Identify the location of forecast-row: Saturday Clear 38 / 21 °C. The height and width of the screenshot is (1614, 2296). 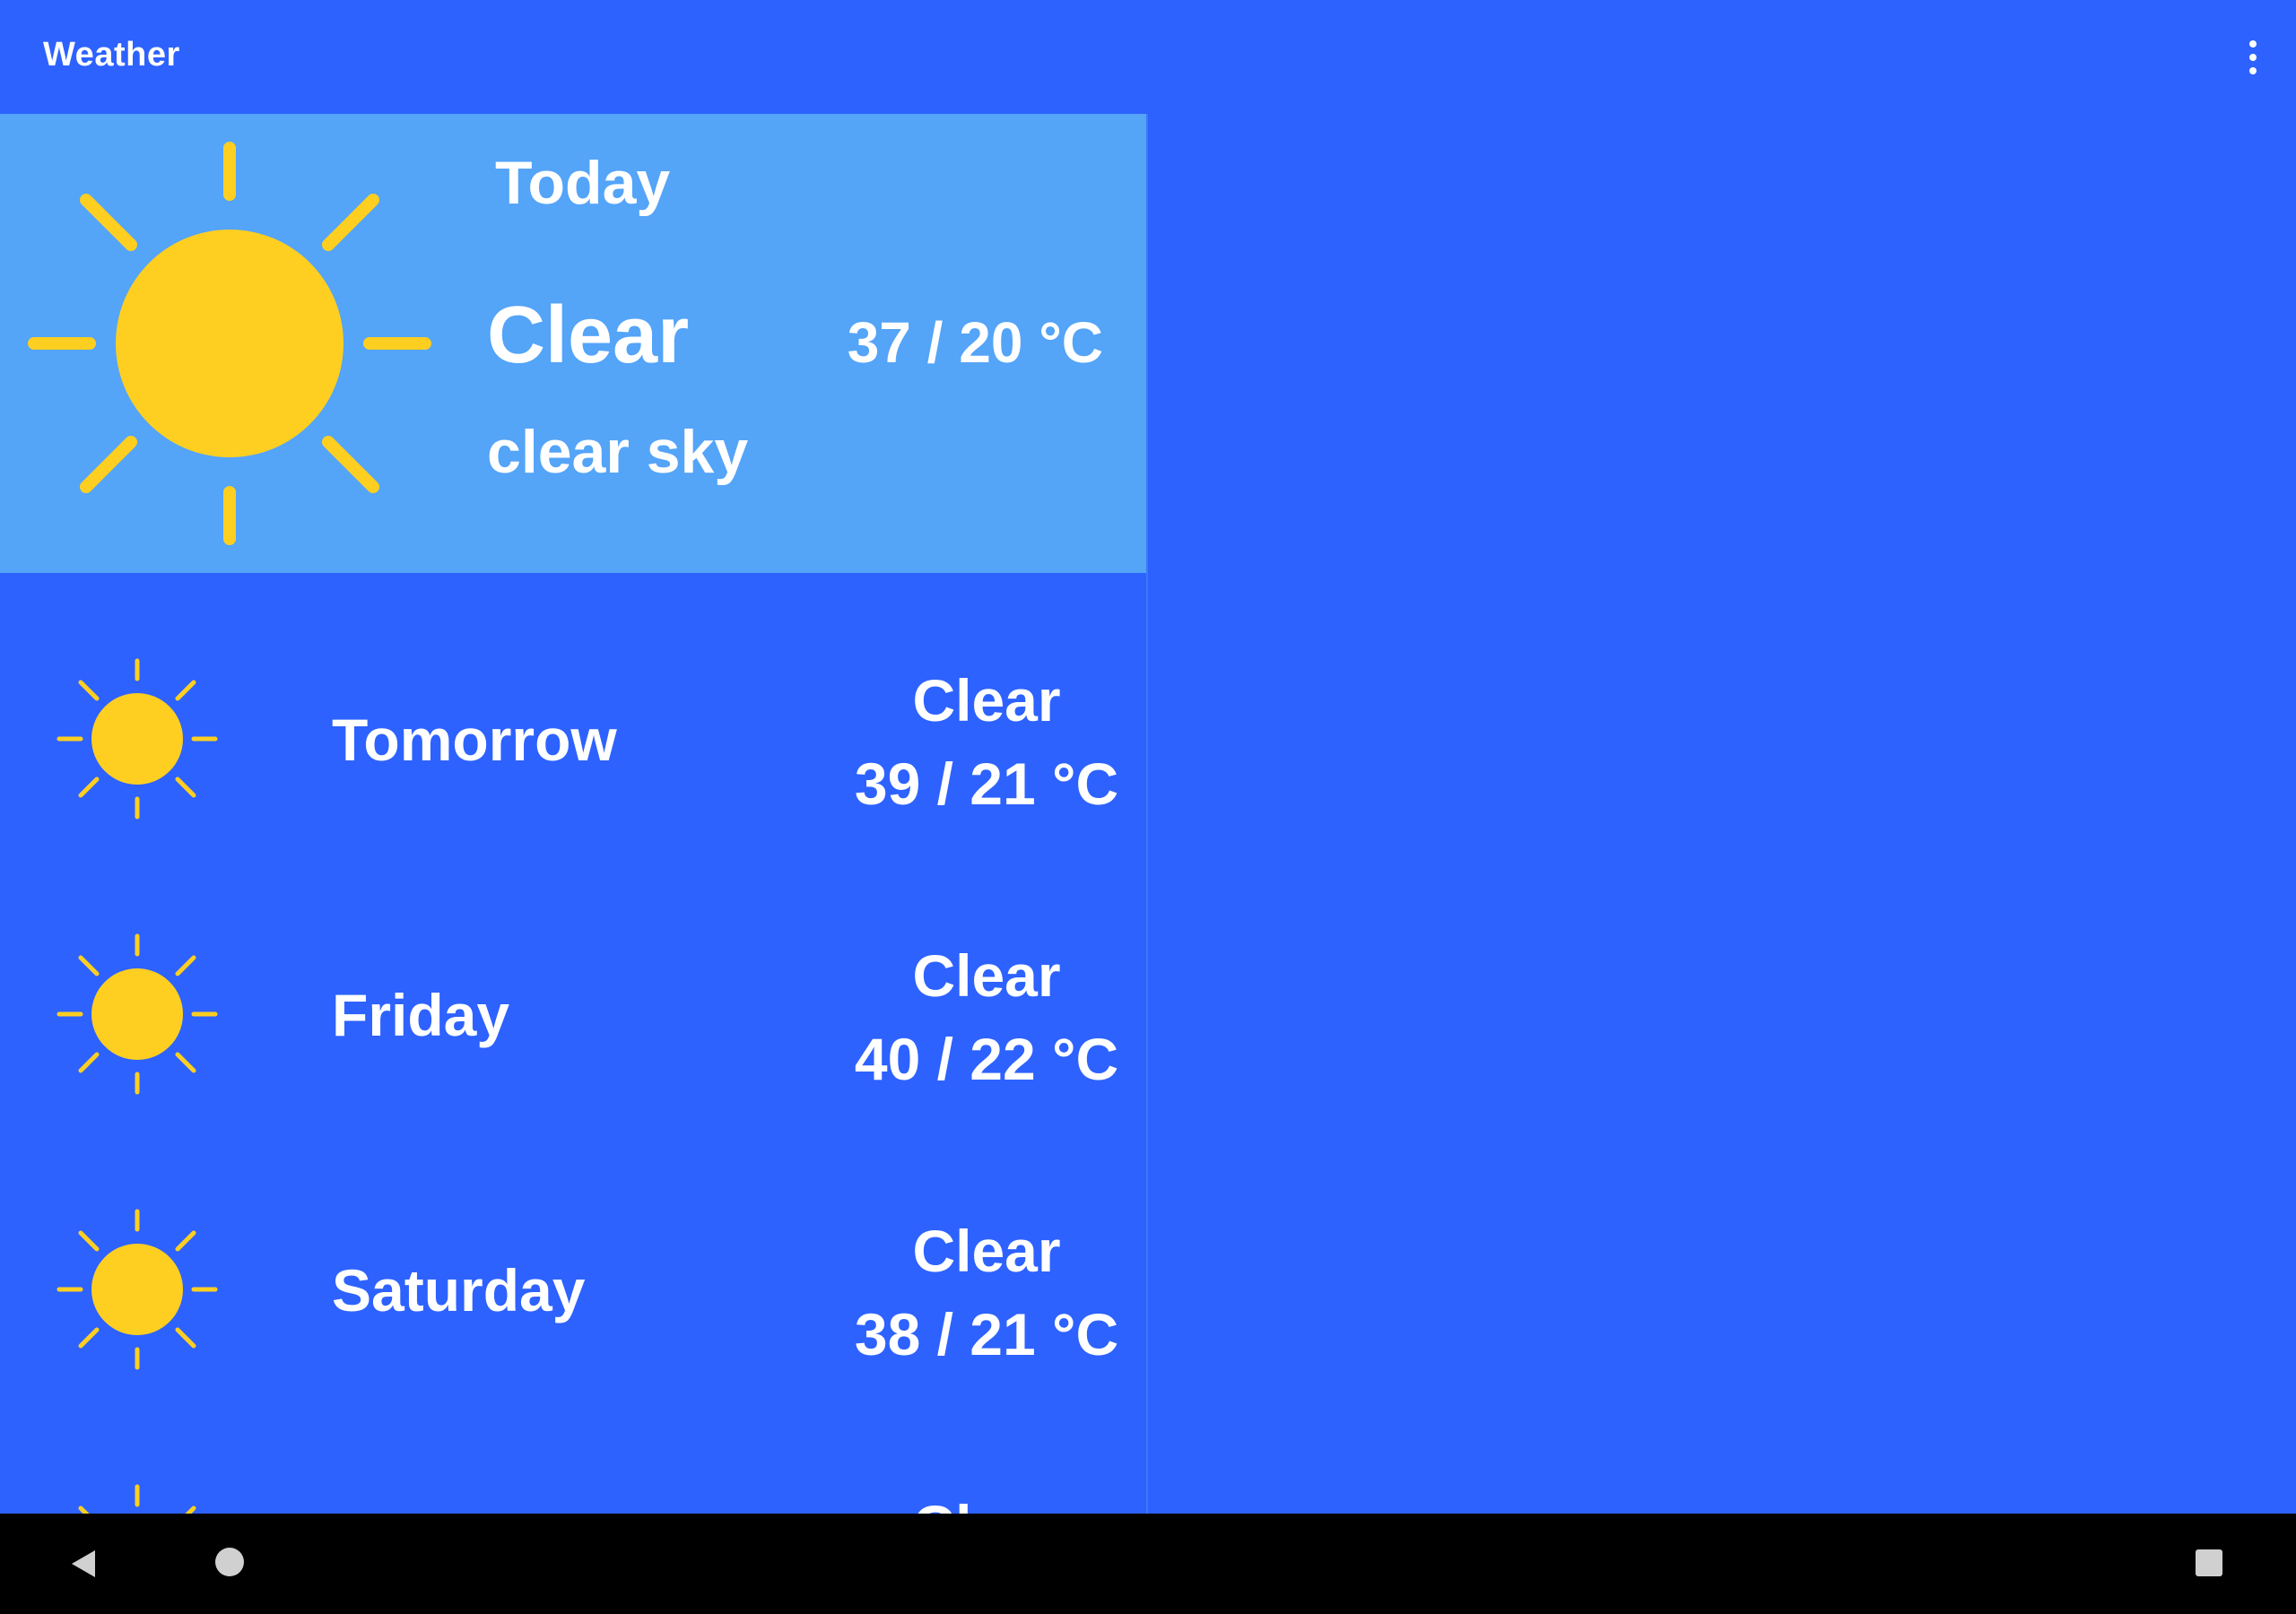
(573, 1261).